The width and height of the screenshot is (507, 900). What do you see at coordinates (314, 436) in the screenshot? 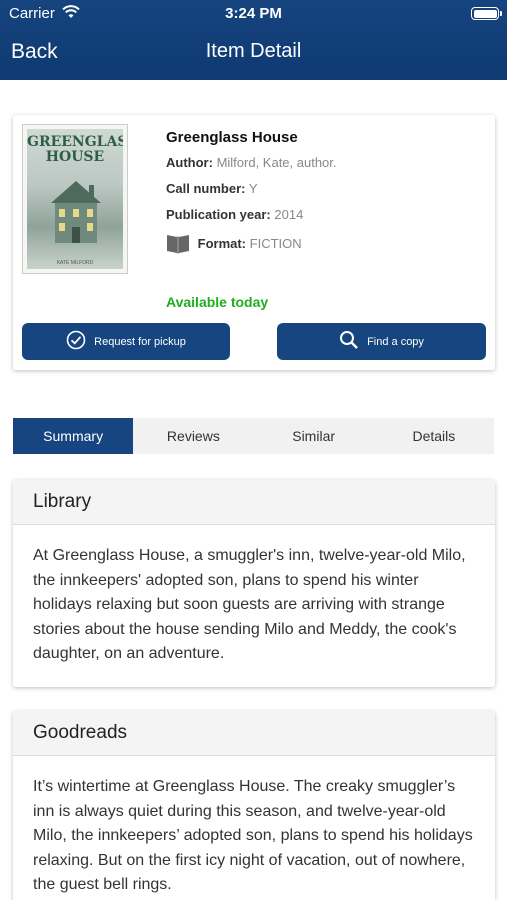
I see `tab-similar: Similar` at bounding box center [314, 436].